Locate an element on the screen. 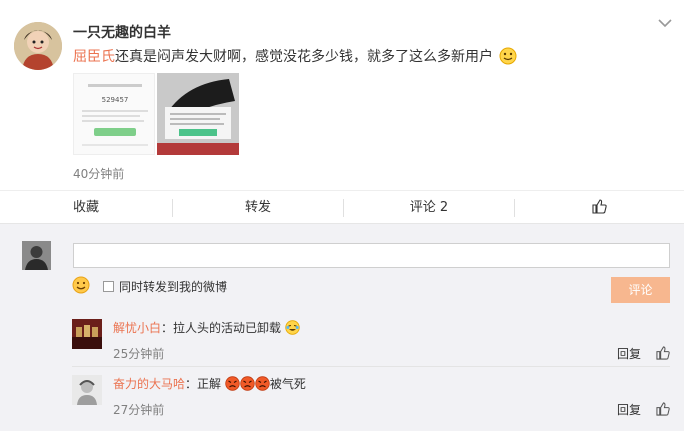 The image size is (684, 431). comment-text-suffix: 被气死 is located at coordinates (287, 384).